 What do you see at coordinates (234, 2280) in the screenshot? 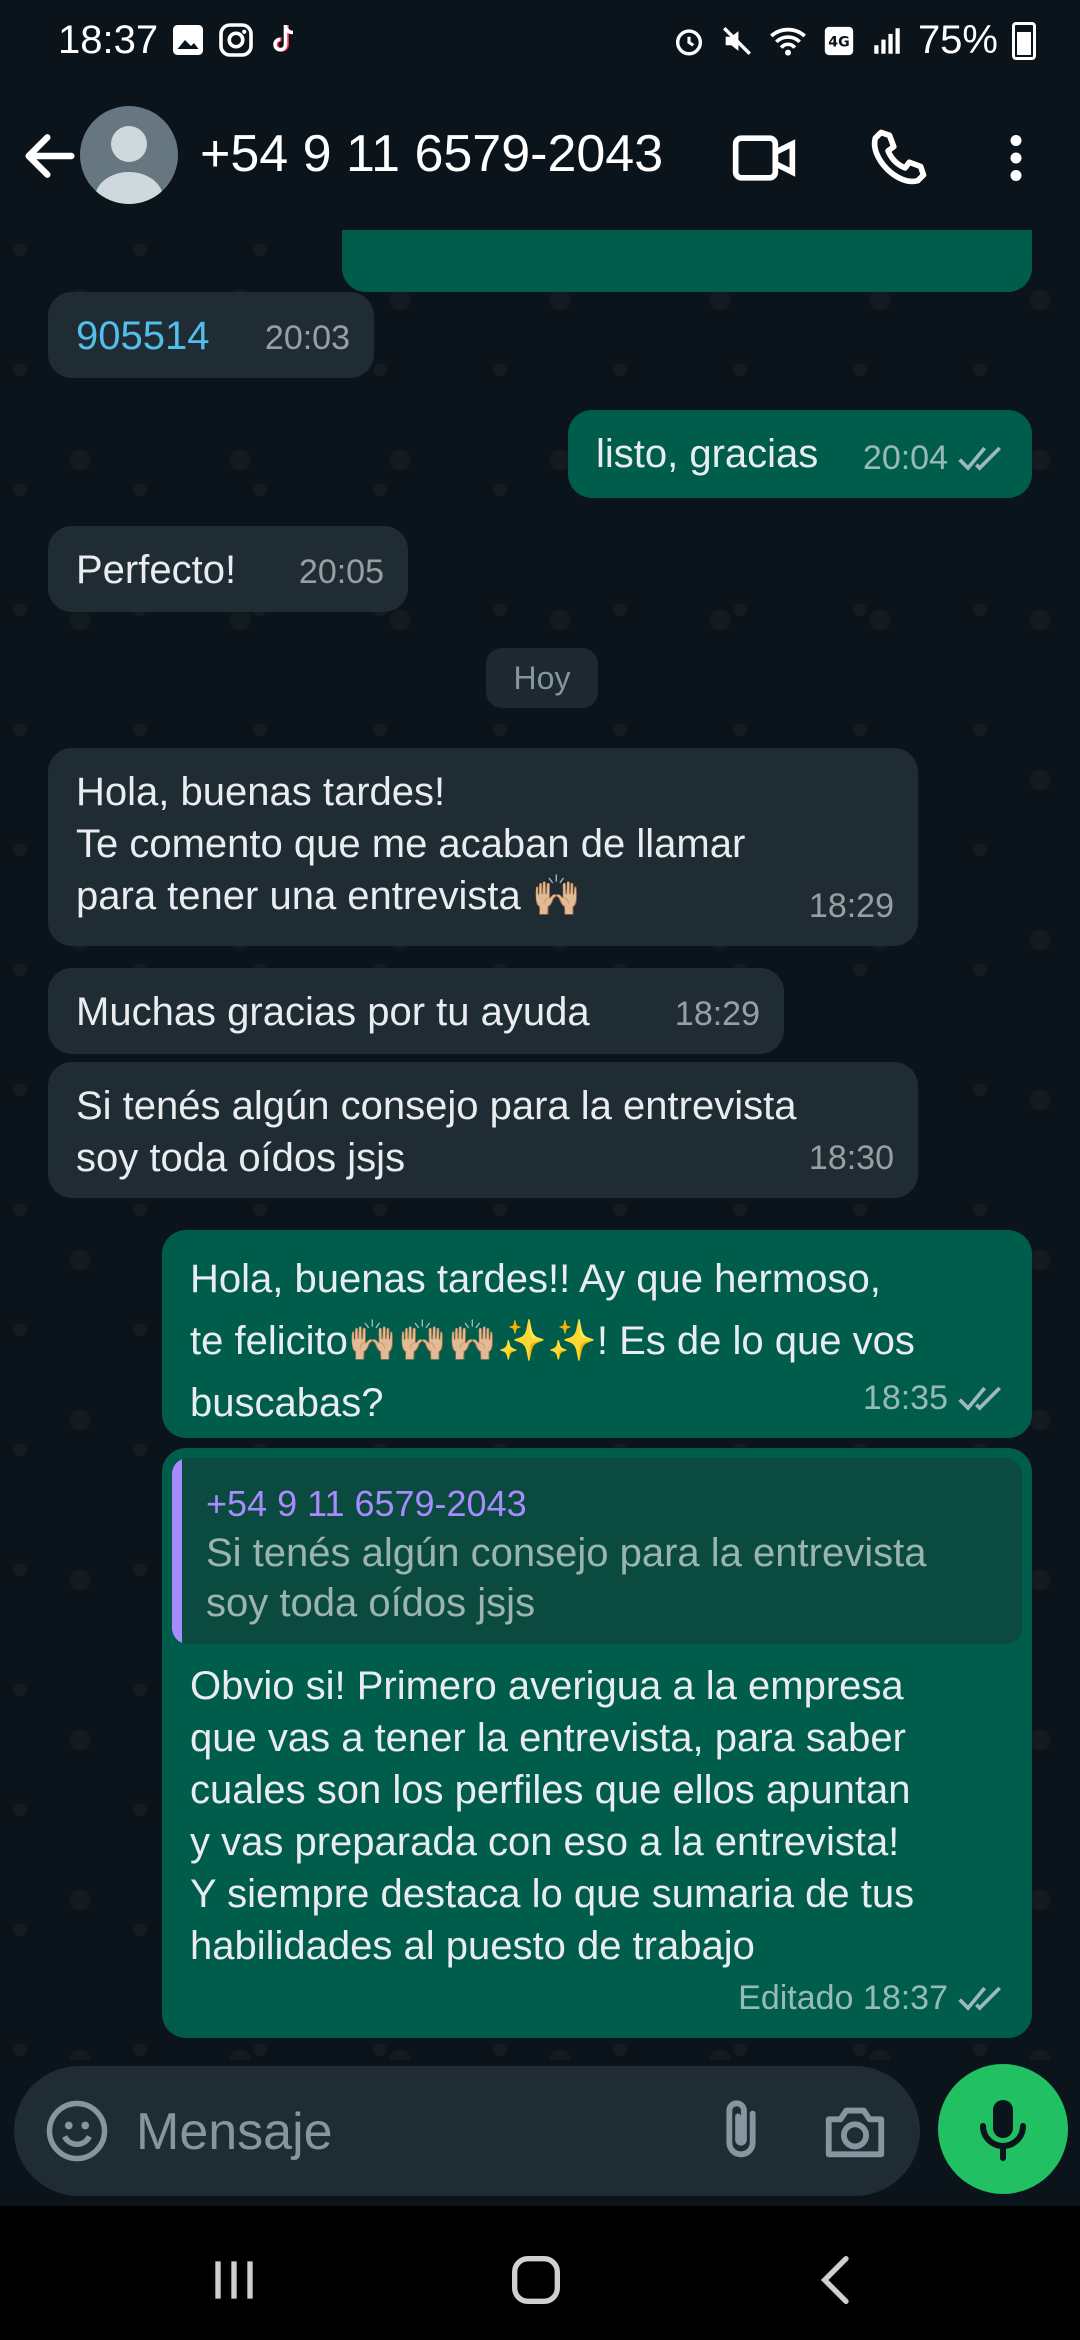
I see `recent-apps-icon` at bounding box center [234, 2280].